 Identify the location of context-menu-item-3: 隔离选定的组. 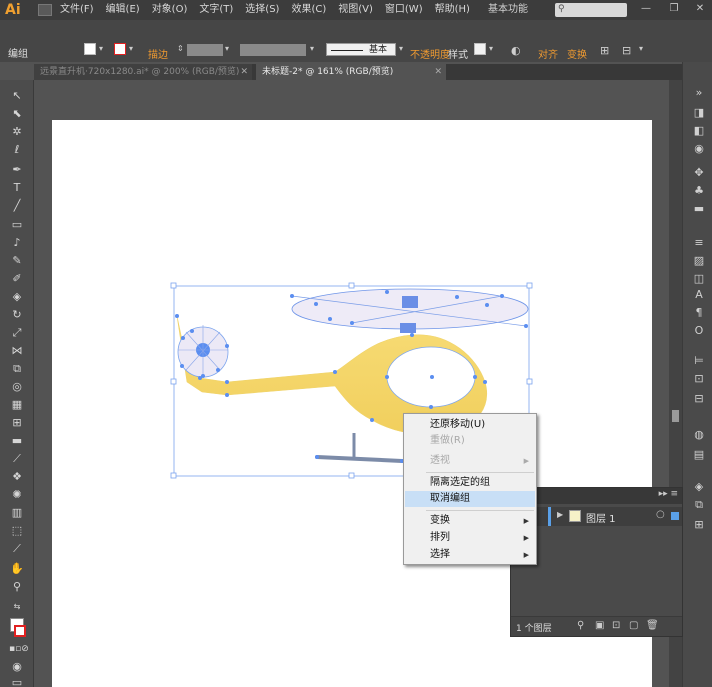
(470, 483).